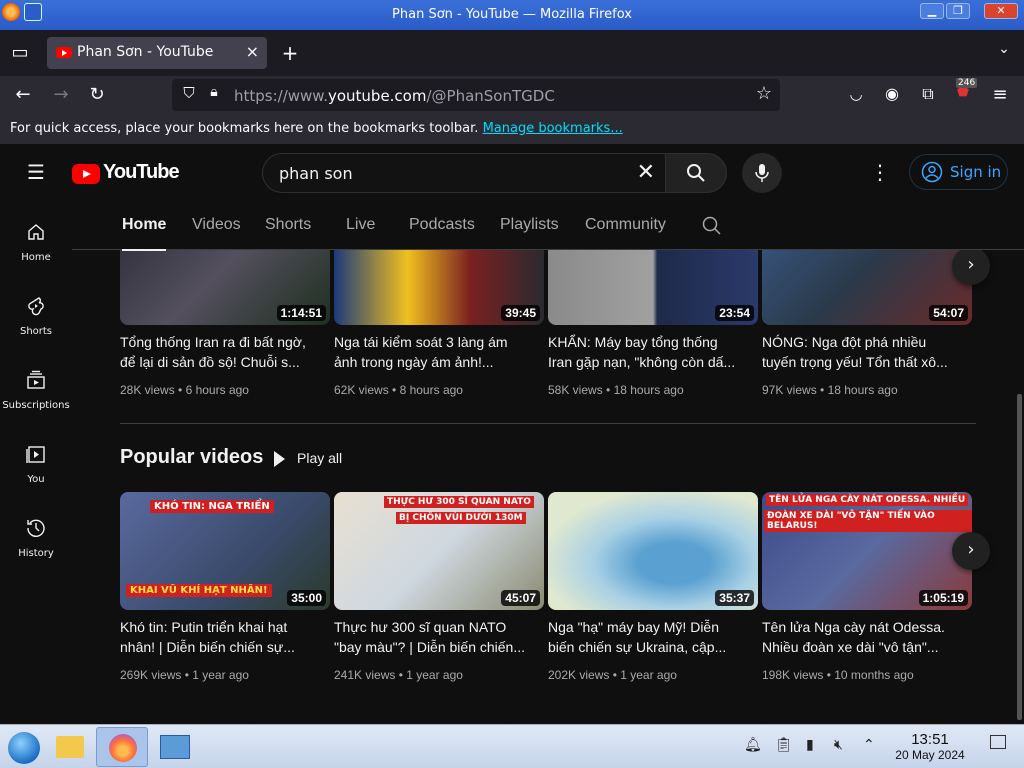 This screenshot has height=768, width=1024. I want to click on forward-button: →, so click(61, 94).